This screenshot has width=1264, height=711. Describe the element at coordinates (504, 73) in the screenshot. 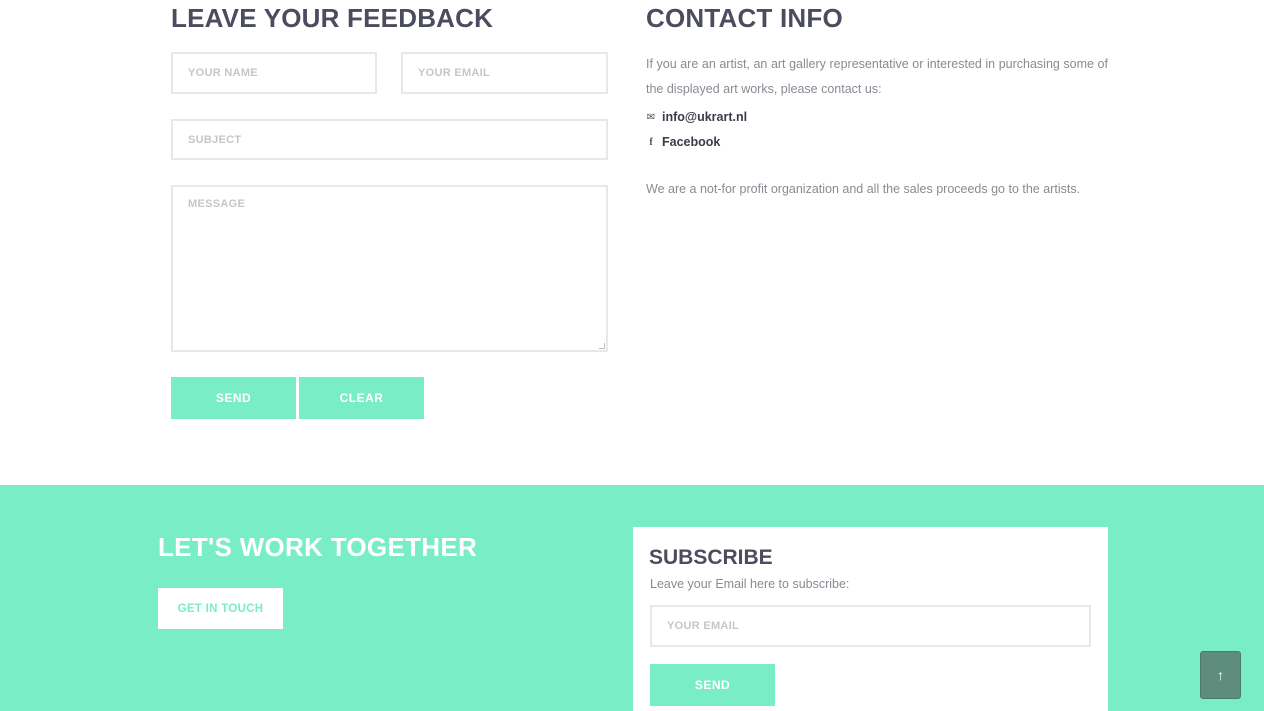

I see `email-input: YOUR EMAIL` at that location.